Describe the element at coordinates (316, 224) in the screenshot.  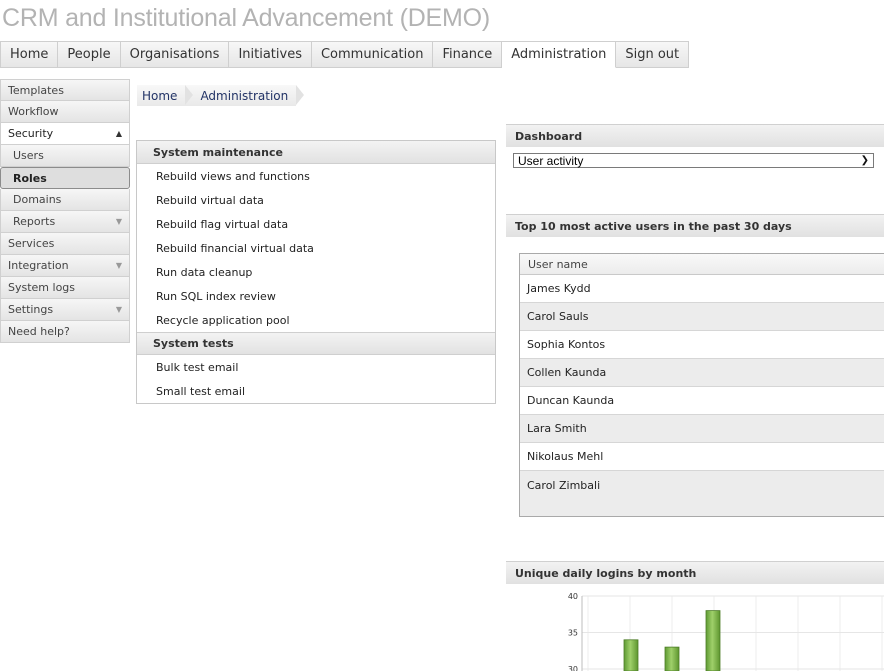
I see `rebuild-flag-virtual-data-link: Rebuild flag virtual data` at that location.